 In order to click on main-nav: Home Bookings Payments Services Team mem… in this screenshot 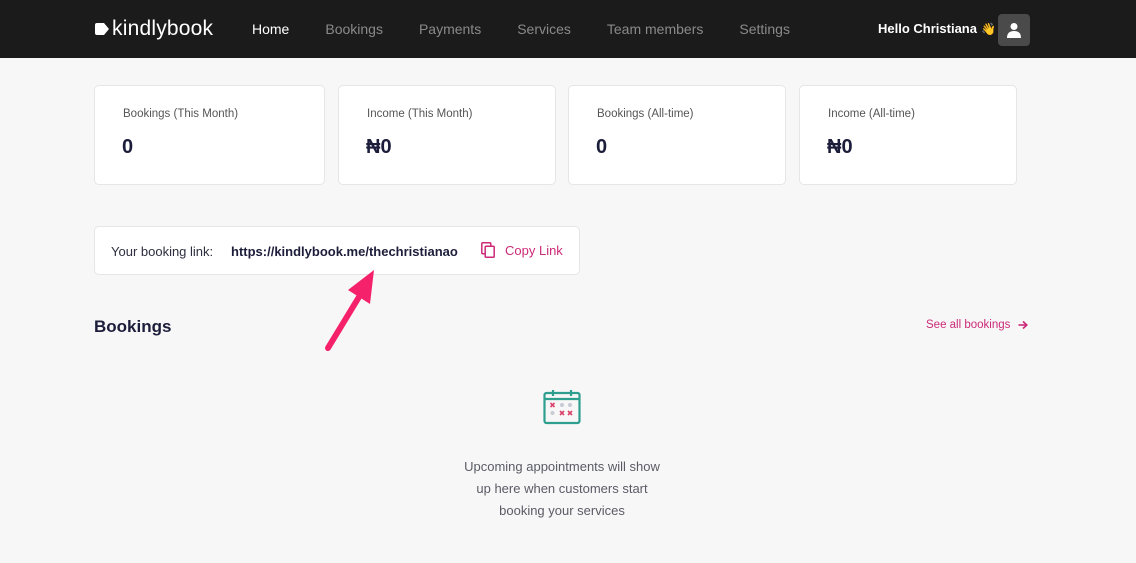, I will do `click(539, 29)`.